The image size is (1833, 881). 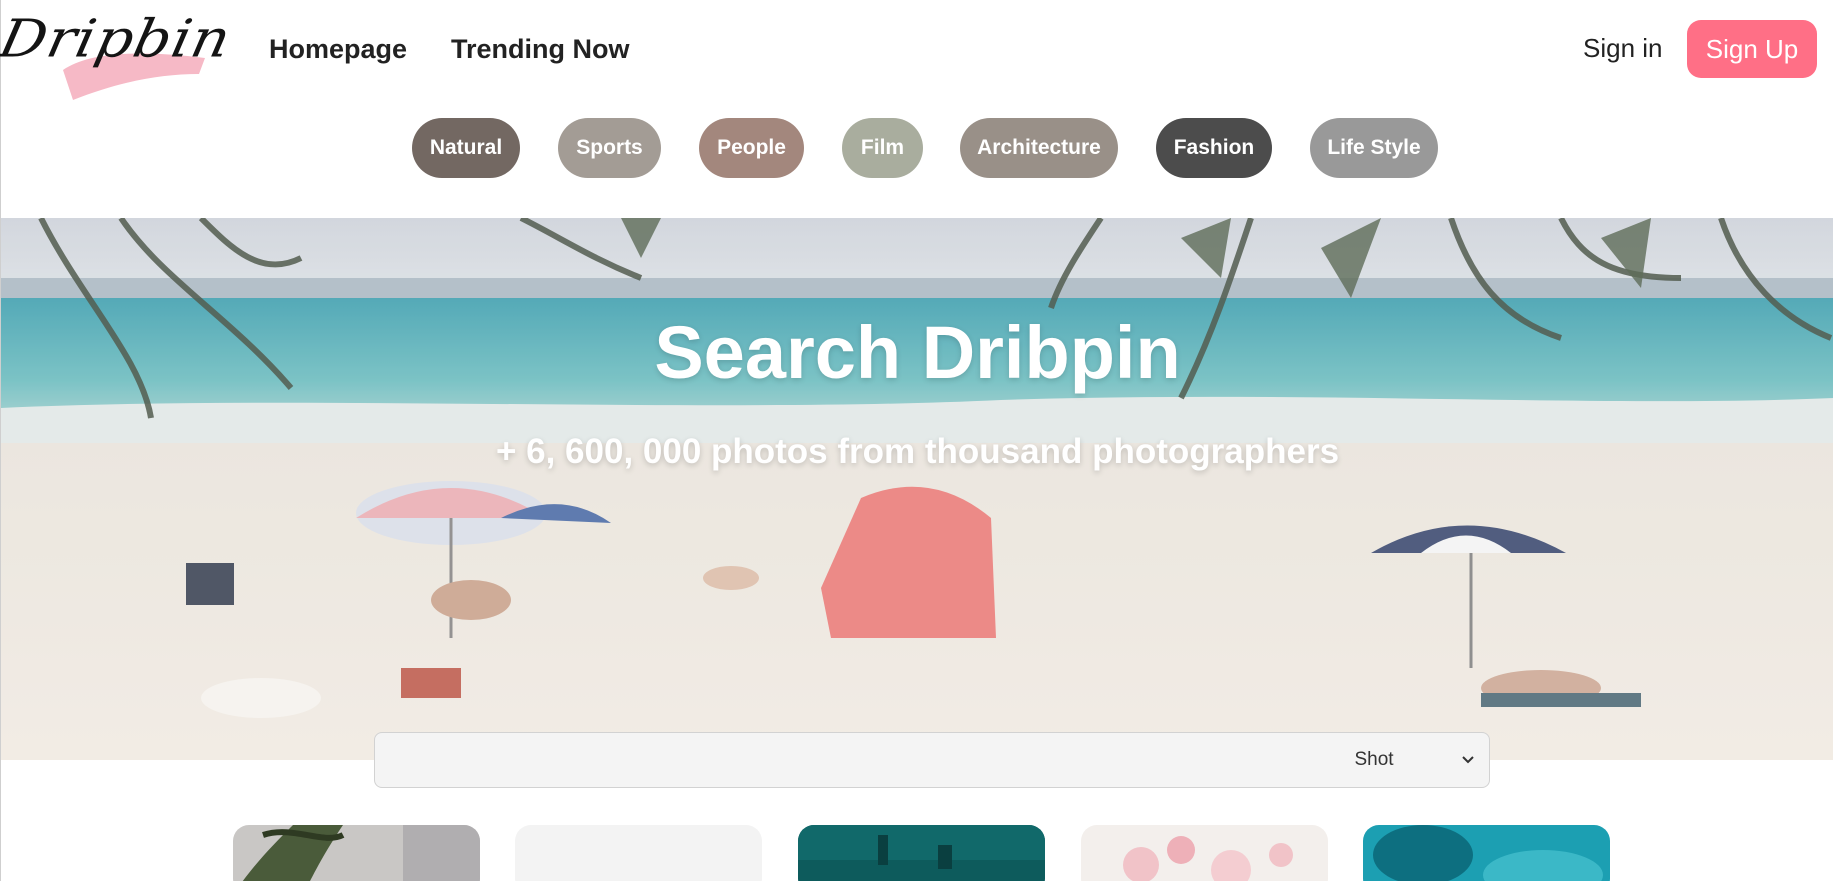 What do you see at coordinates (917, 352) in the screenshot?
I see `hero-title: Search Dribpin` at bounding box center [917, 352].